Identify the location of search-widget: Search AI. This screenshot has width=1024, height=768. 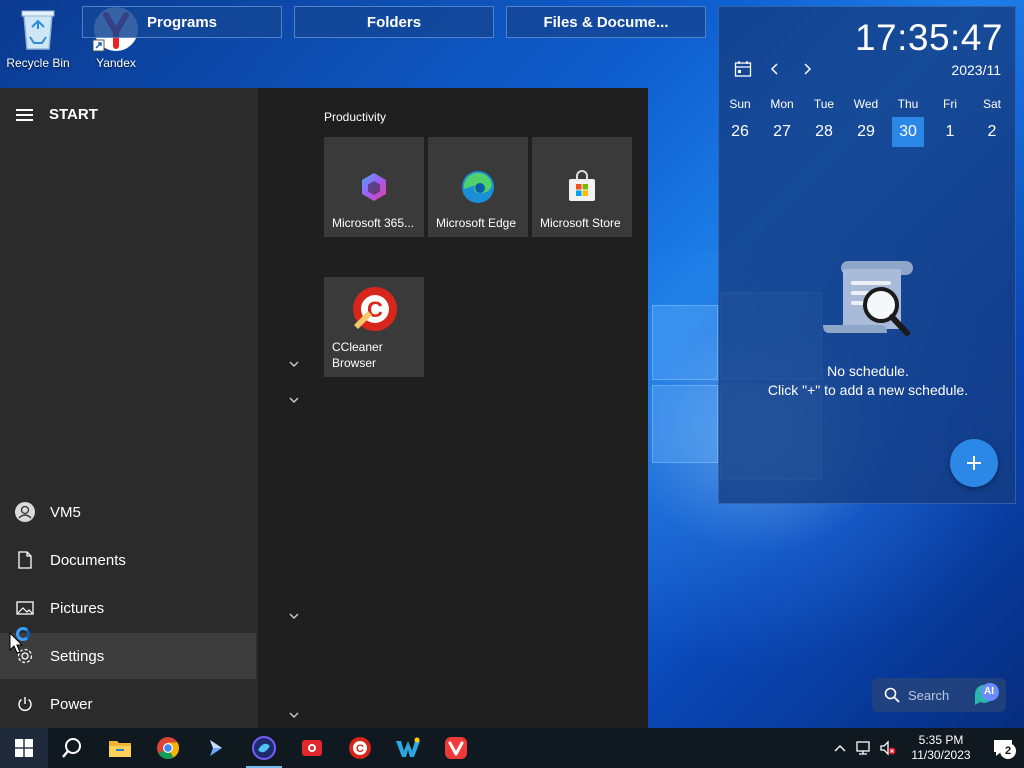
(939, 695).